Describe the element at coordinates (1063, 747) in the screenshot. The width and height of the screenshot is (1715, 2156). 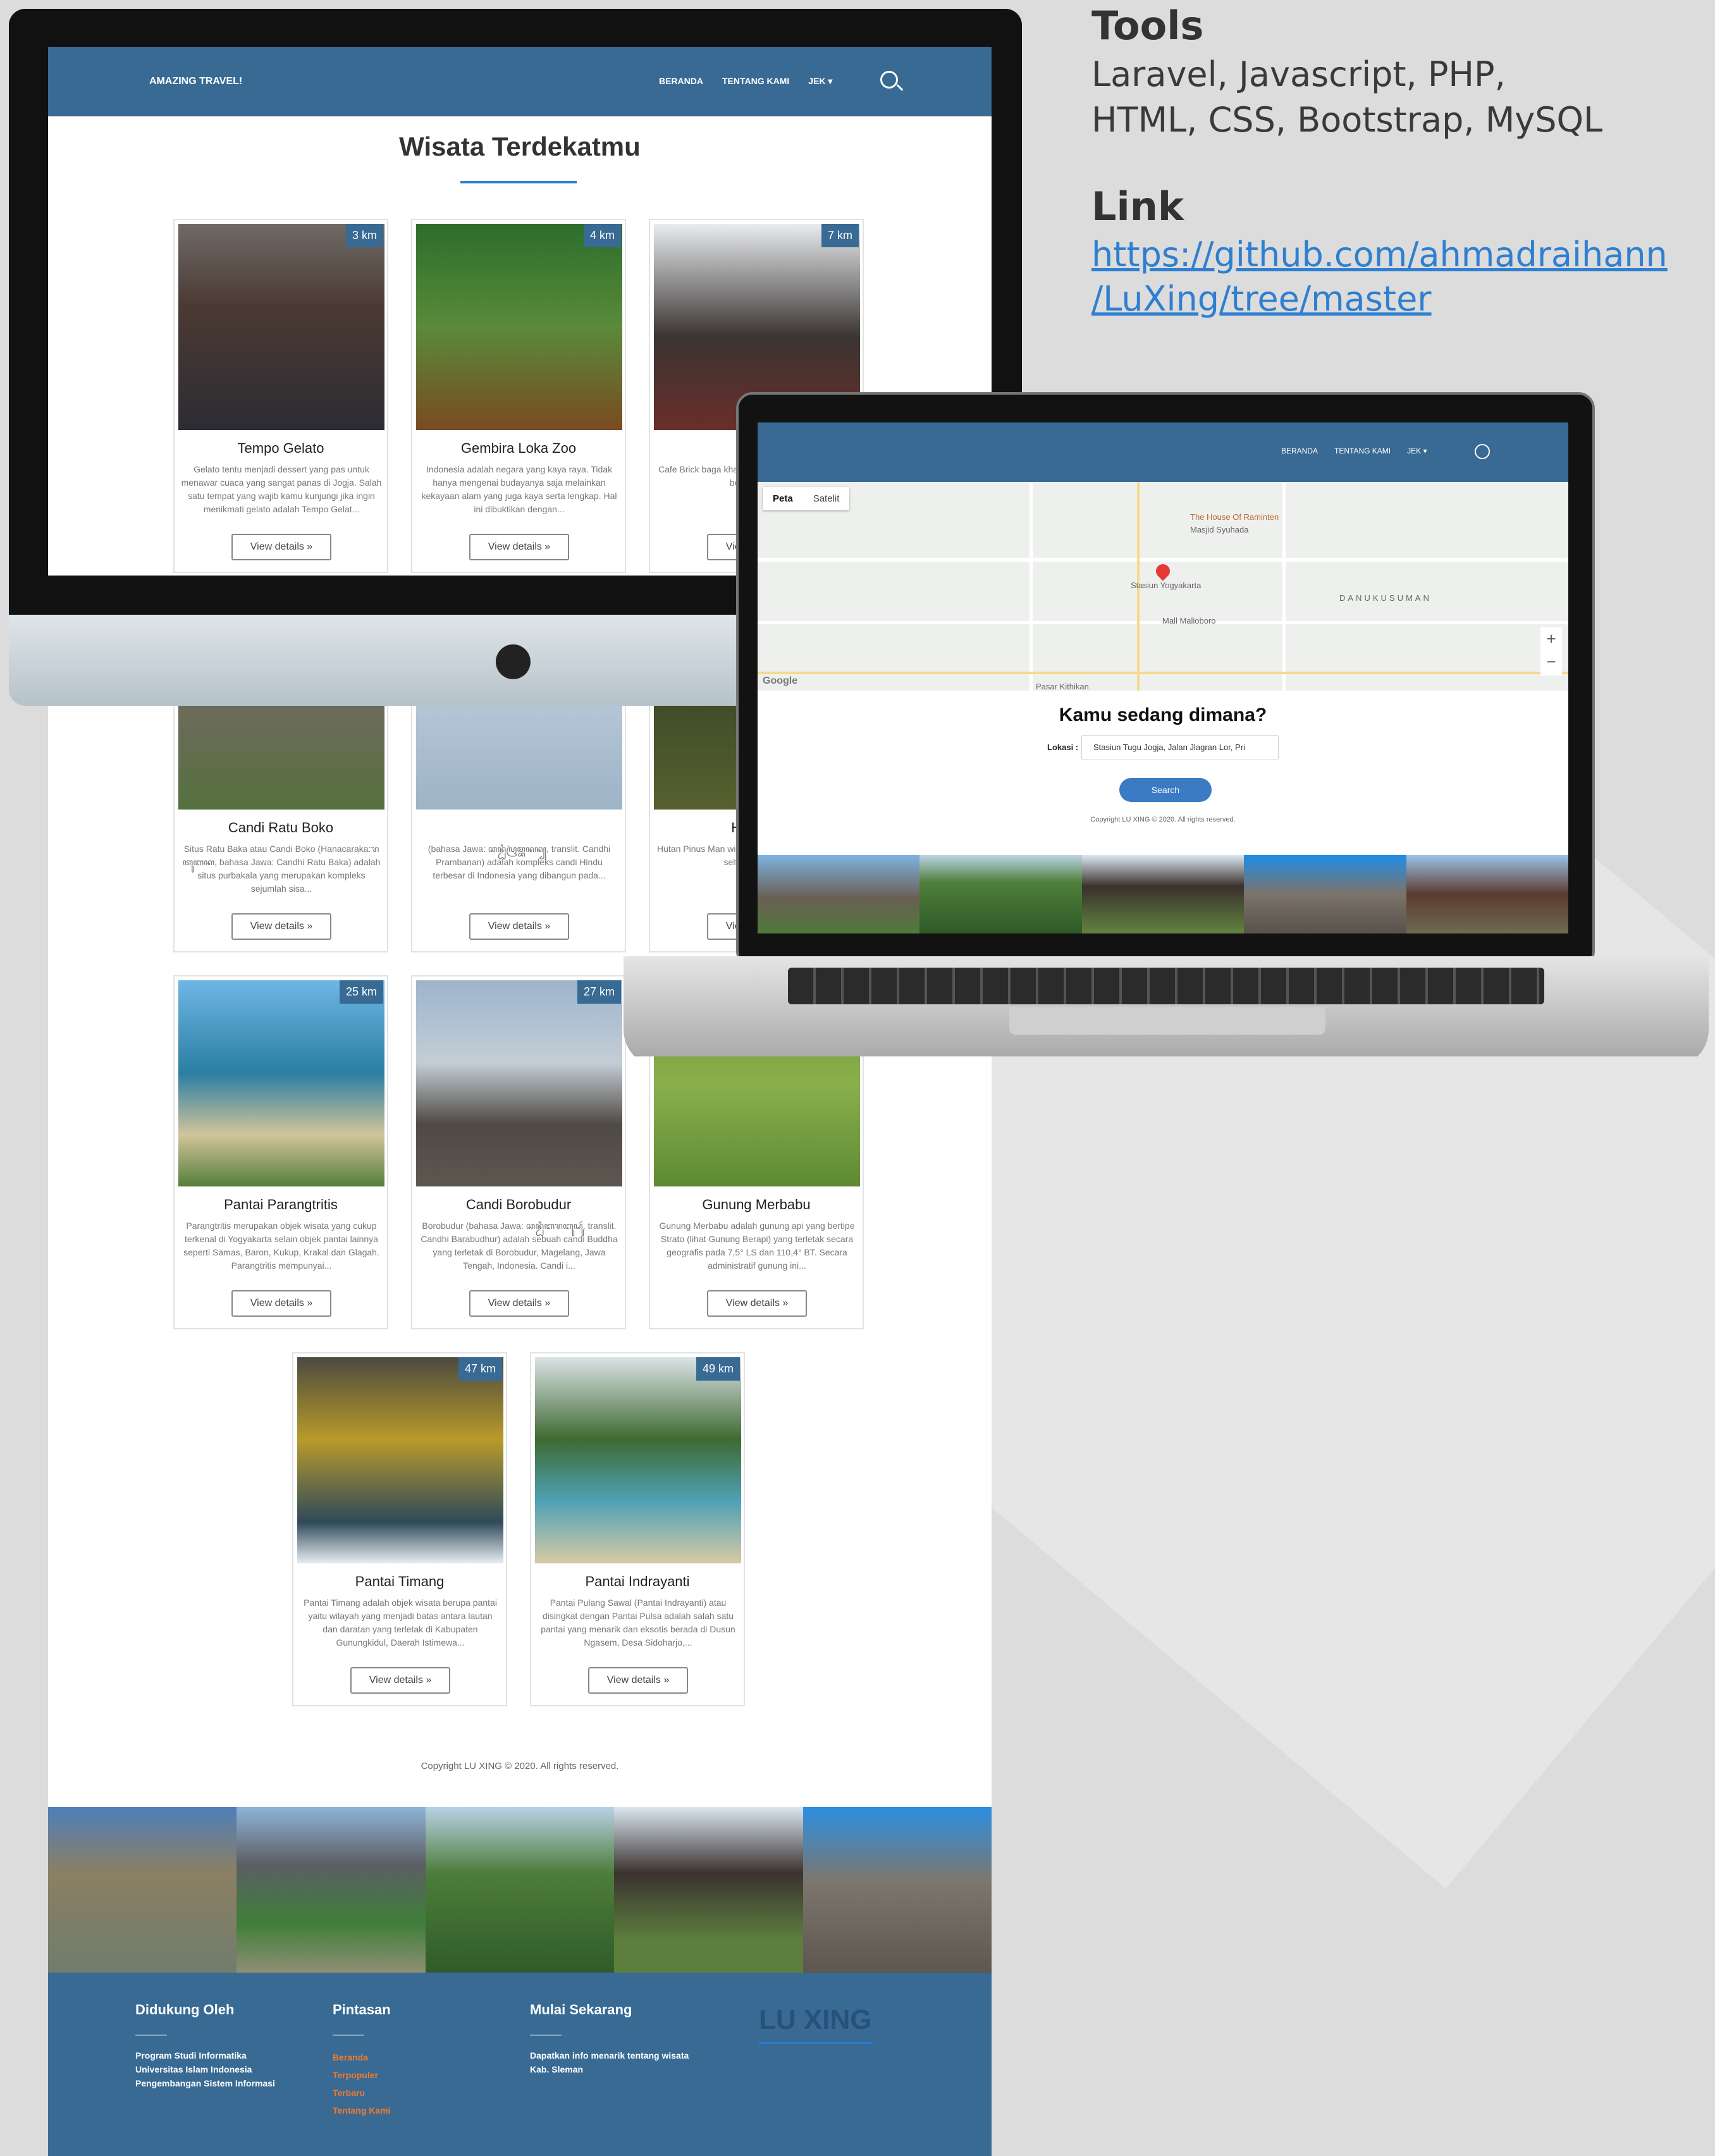
I see `location-label: Lokasi :` at that location.